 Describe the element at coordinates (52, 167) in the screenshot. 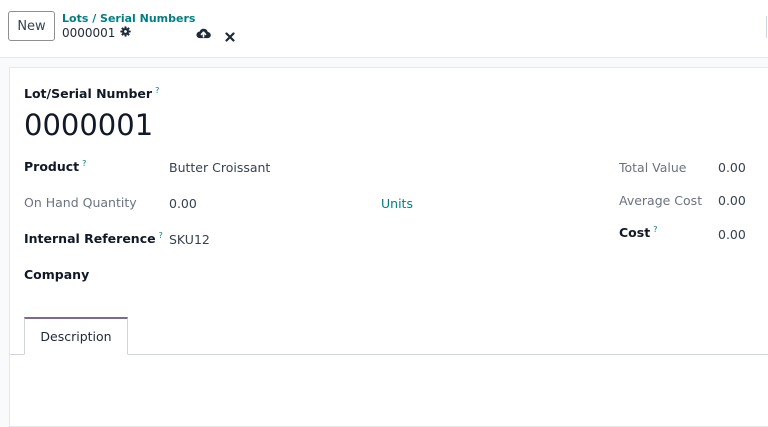

I see `product-label-text: Product` at that location.